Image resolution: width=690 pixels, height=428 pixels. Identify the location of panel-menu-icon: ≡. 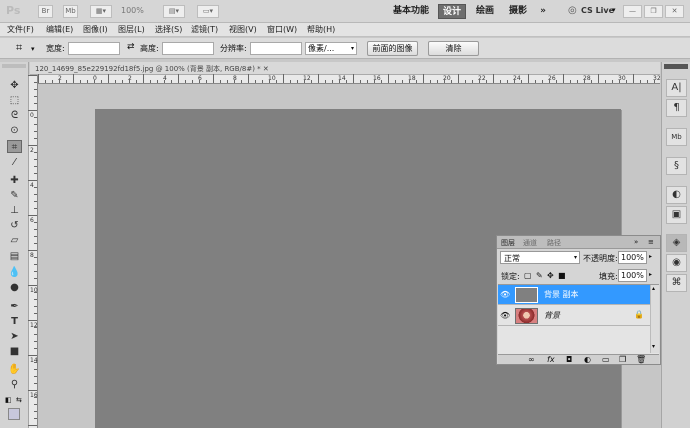
(651, 242).